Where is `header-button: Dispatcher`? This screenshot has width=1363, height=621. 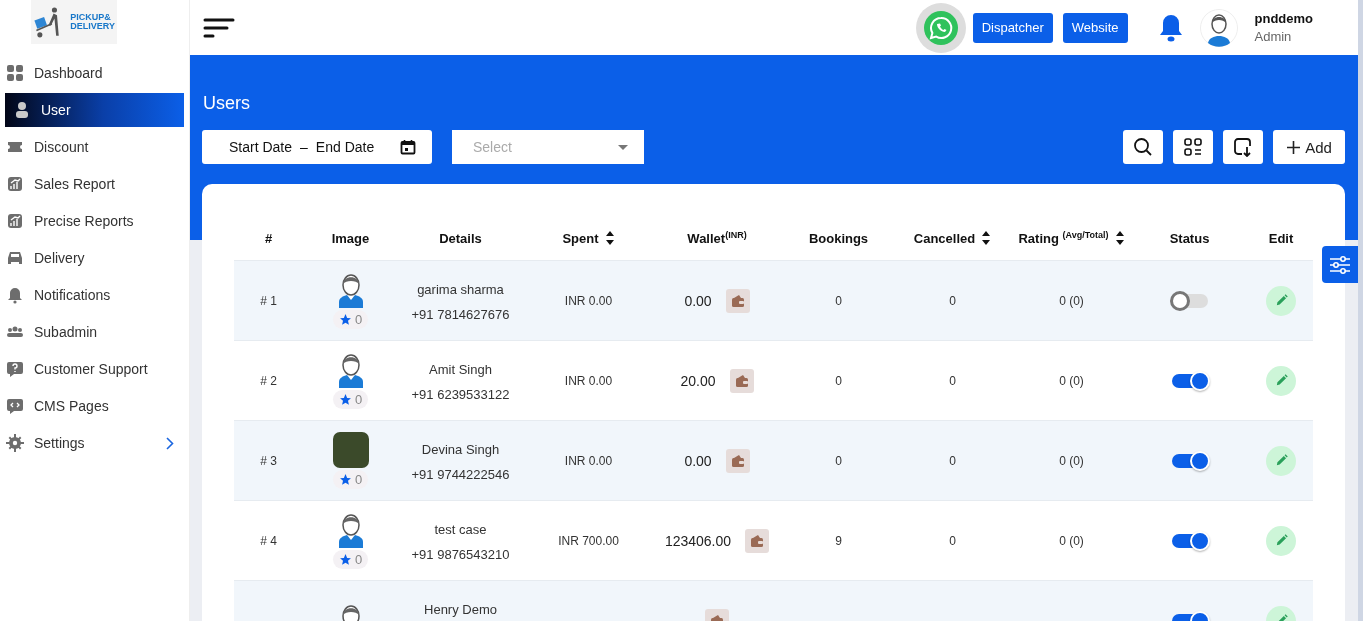
header-button: Dispatcher is located at coordinates (1012, 27).